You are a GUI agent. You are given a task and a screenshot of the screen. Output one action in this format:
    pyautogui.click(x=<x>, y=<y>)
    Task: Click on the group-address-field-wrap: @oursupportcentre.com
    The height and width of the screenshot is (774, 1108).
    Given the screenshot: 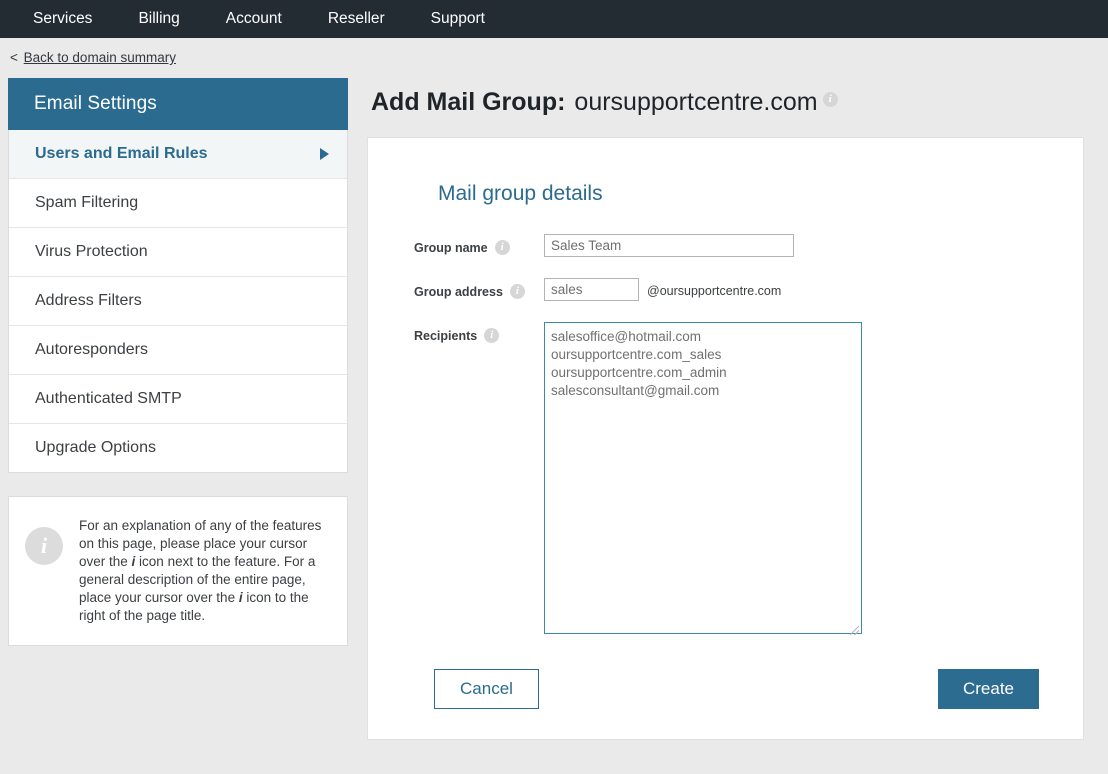 What is the action you would take?
    pyautogui.click(x=662, y=289)
    